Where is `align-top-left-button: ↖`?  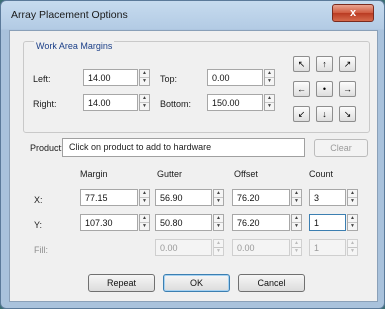
align-top-left-button: ↖ is located at coordinates (301, 64).